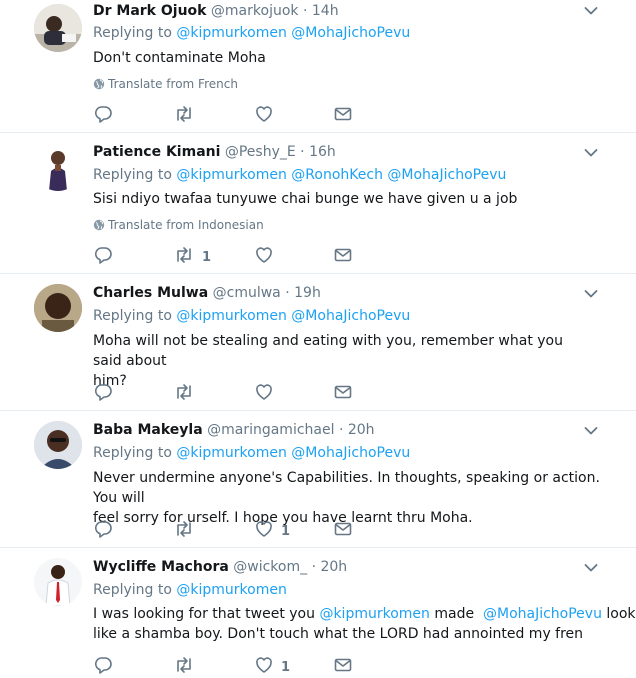  Describe the element at coordinates (542, 614) in the screenshot. I see `tweet-mention: @MohaJichoPevu` at that location.